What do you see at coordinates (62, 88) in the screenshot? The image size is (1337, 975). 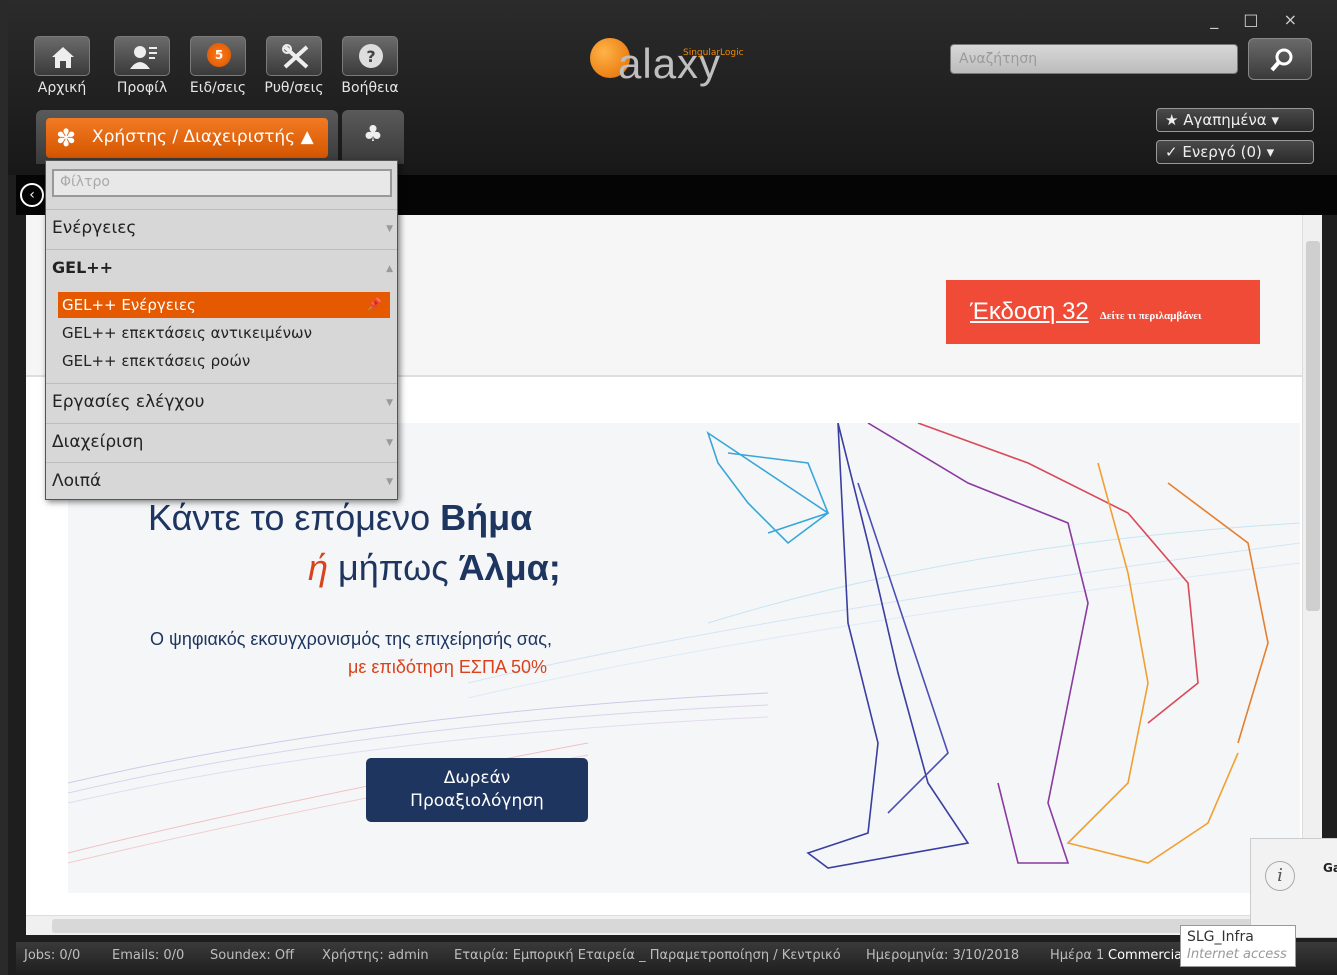 I see `home-label: Αρχική` at bounding box center [62, 88].